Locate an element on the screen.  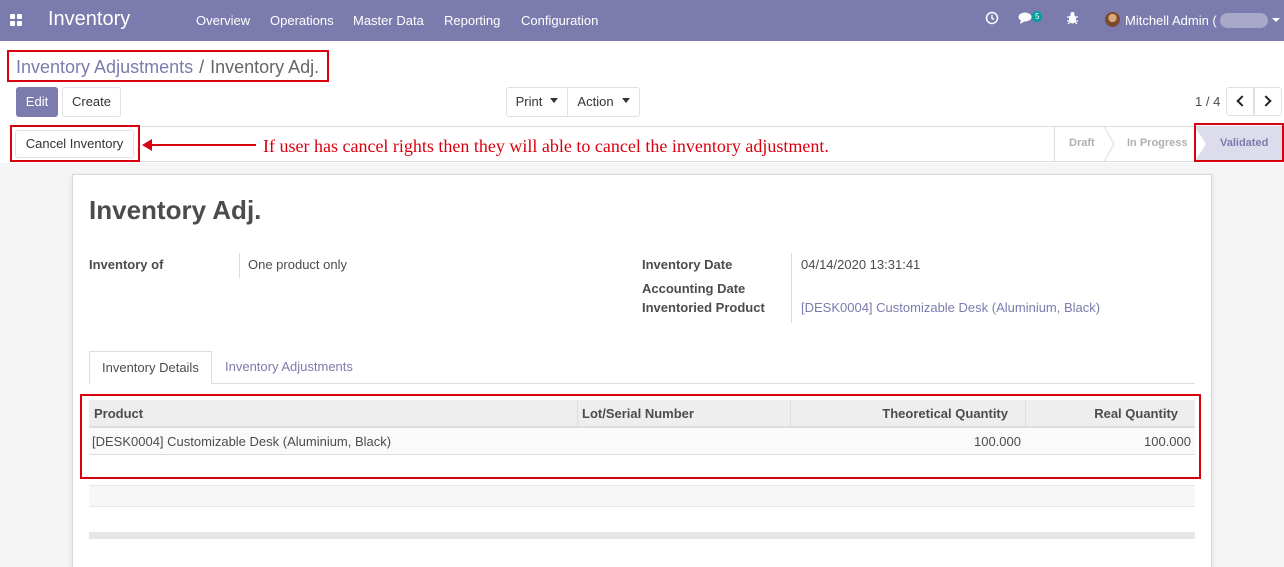
avatar is located at coordinates (1112, 19).